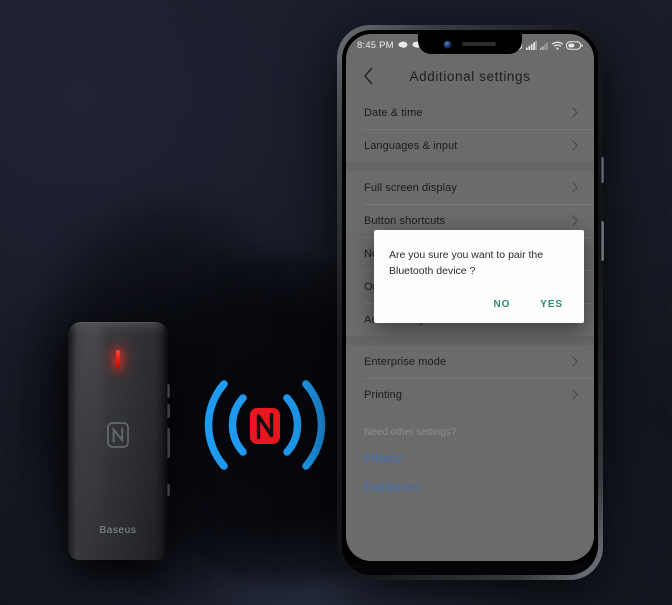 The image size is (672, 605). What do you see at coordinates (470, 112) in the screenshot?
I see `settings-row-date-time: Date & time` at bounding box center [470, 112].